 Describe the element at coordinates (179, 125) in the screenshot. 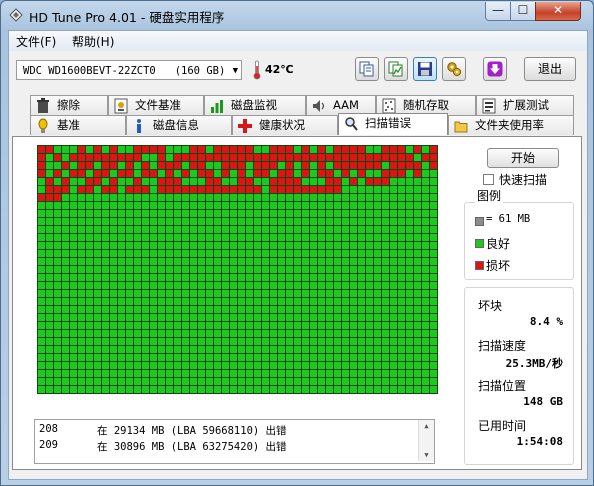

I see `tab-info: 磁盘信息` at that location.